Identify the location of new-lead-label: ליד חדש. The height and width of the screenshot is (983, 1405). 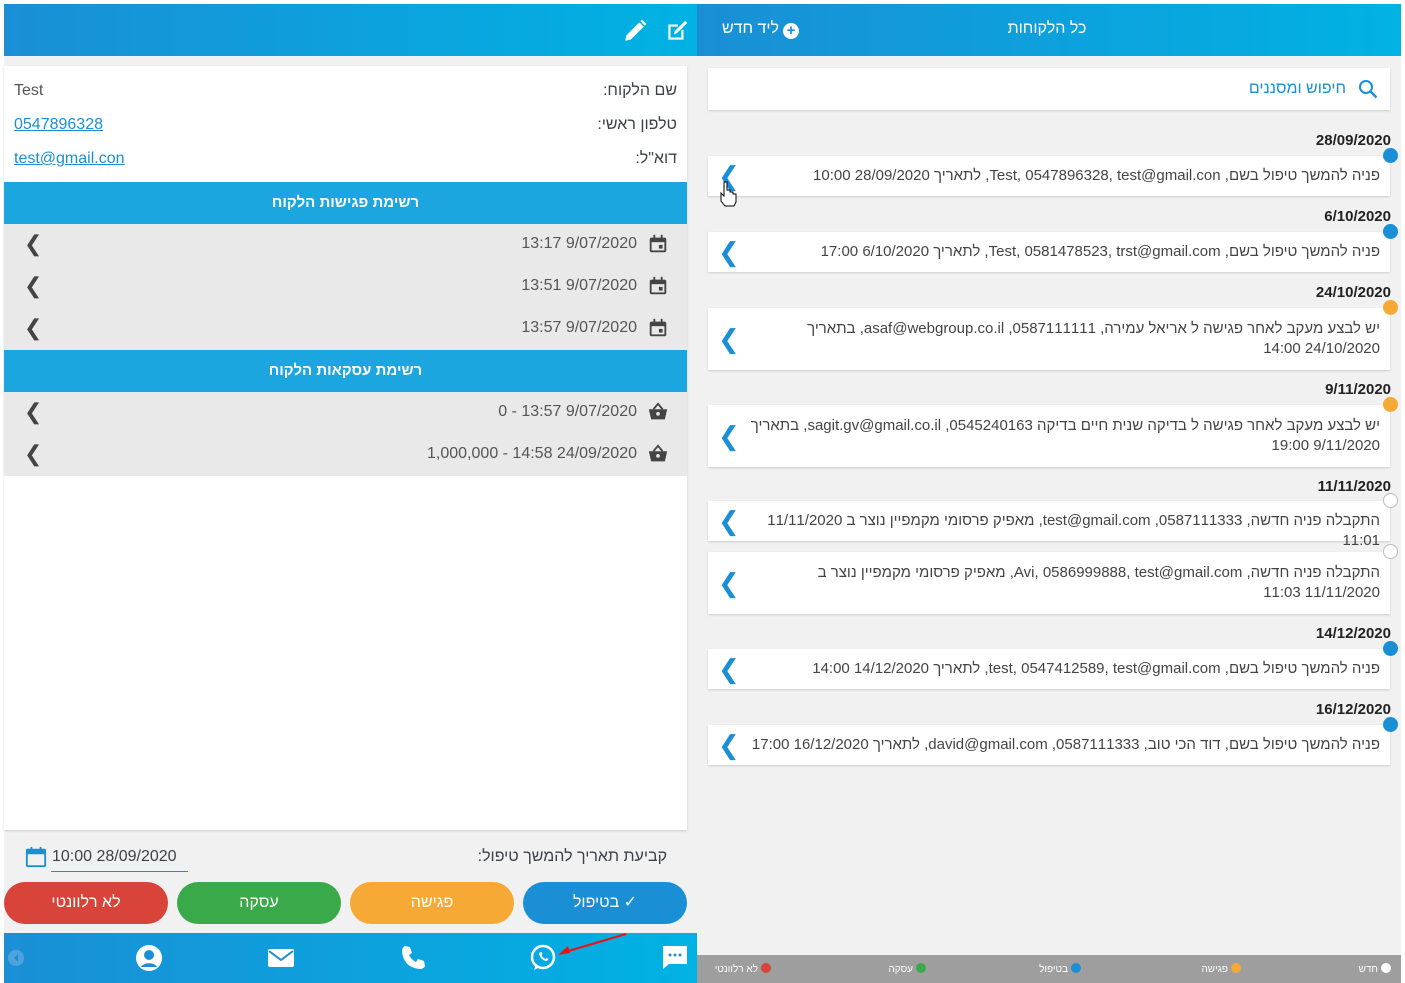
(750, 28).